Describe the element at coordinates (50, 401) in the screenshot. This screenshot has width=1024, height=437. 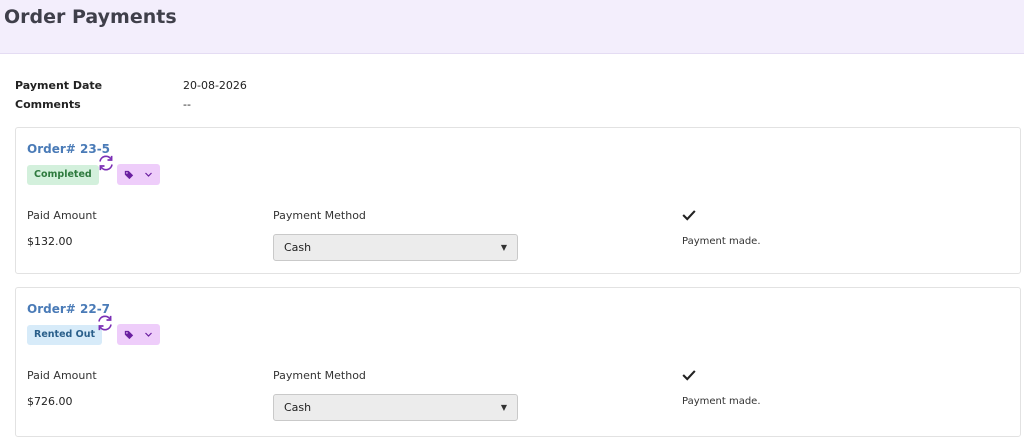
I see `paid-amount-value: $726.00` at that location.